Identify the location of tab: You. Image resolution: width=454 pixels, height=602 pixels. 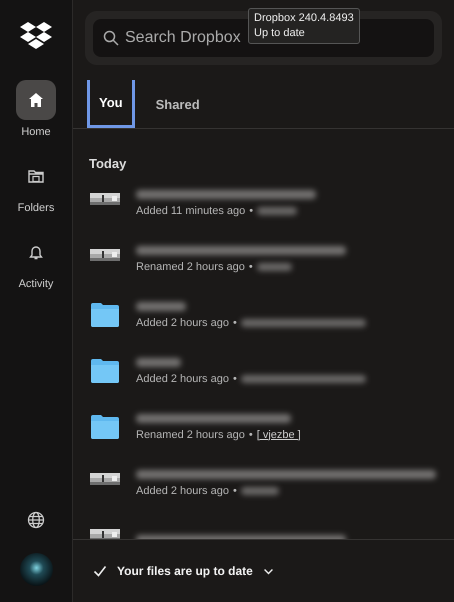
(111, 104).